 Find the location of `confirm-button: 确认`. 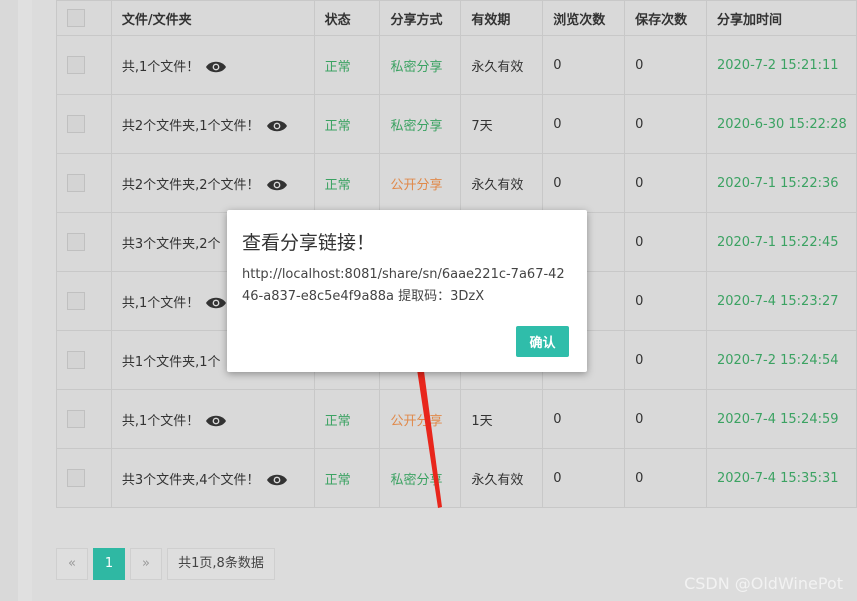

confirm-button: 确认 is located at coordinates (542, 341).